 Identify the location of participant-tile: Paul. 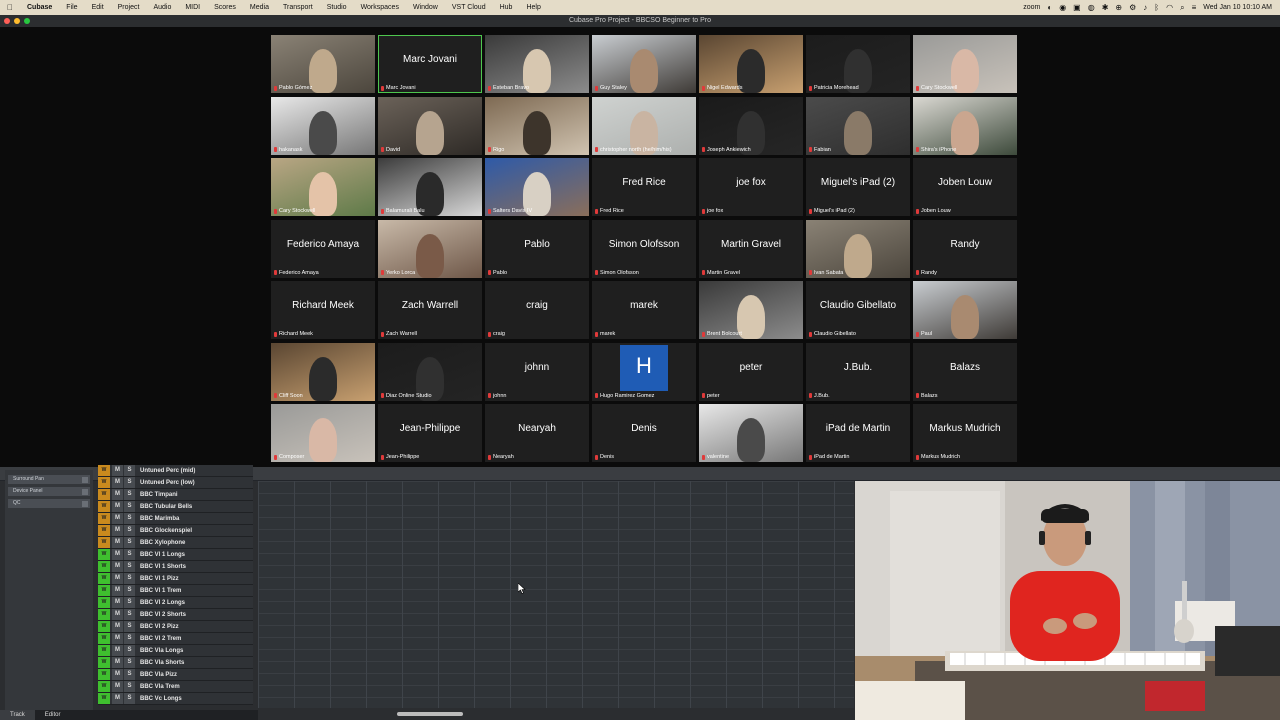
(965, 310).